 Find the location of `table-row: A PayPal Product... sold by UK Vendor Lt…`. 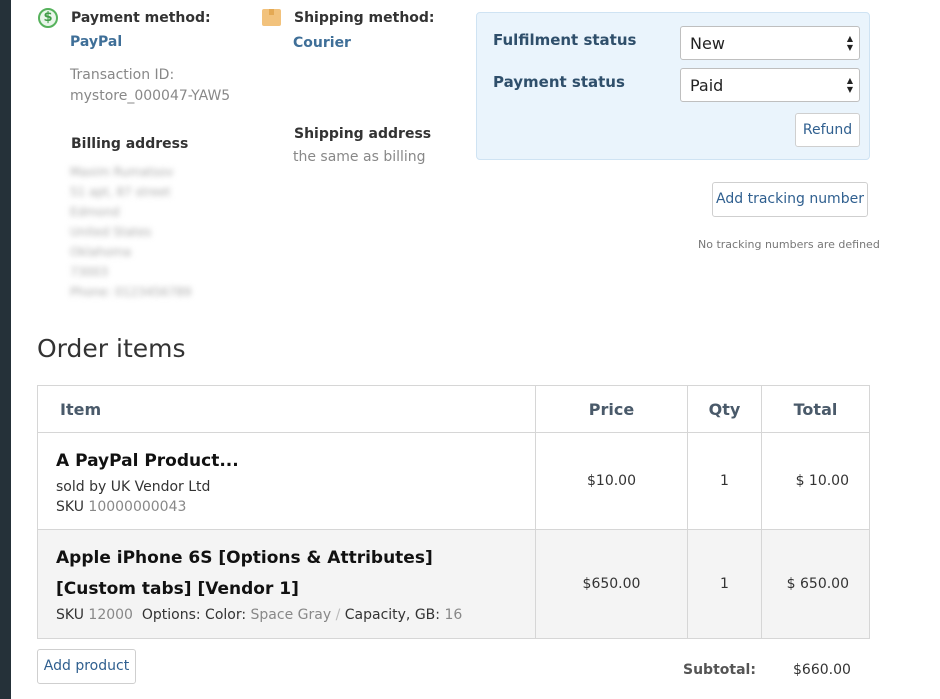

table-row: A PayPal Product... sold by UK Vendor Lt… is located at coordinates (453, 481).